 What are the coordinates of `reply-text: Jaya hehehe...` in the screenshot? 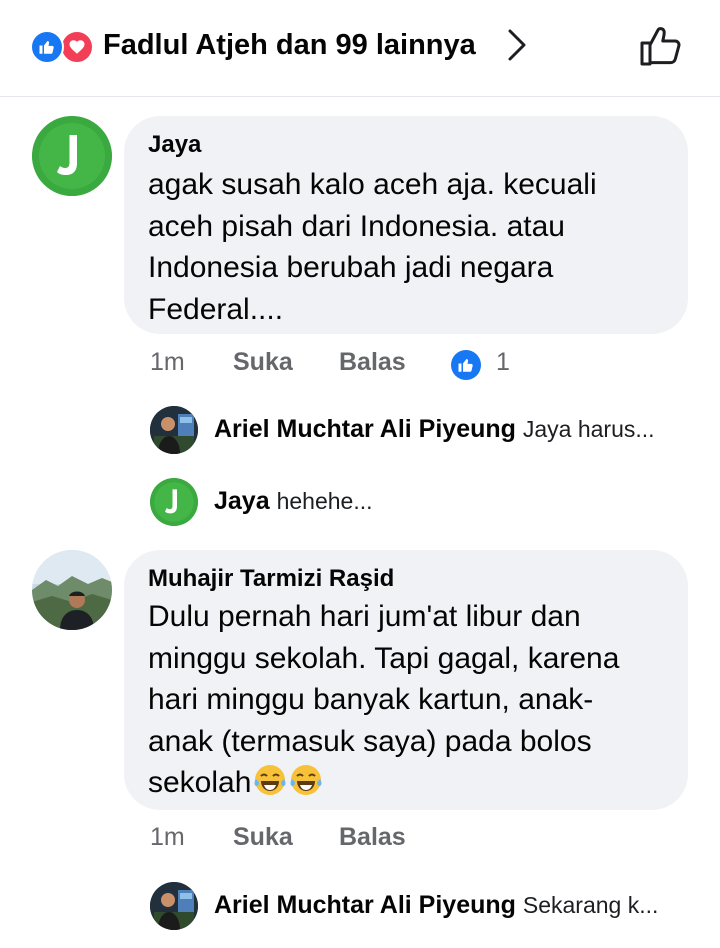 It's located at (452, 501).